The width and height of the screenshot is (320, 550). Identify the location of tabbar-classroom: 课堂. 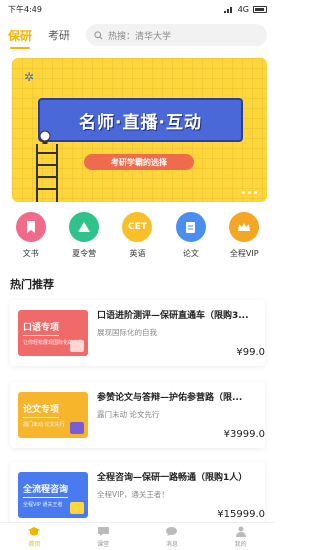
(103, 537).